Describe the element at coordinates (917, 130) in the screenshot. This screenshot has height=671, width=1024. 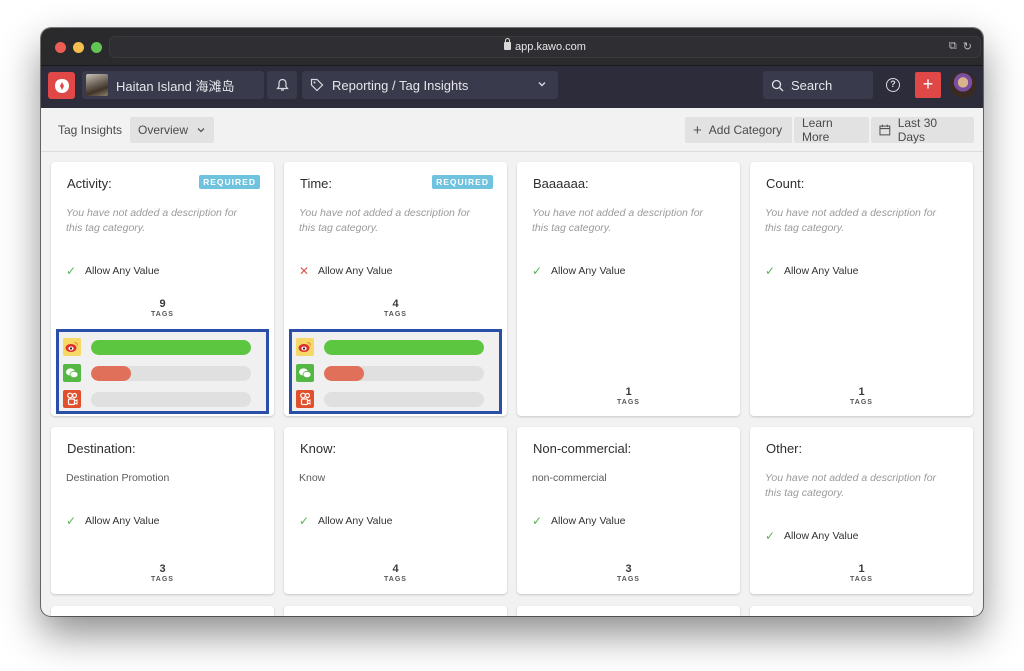
I see `date-range-label: Last 30 Days` at that location.